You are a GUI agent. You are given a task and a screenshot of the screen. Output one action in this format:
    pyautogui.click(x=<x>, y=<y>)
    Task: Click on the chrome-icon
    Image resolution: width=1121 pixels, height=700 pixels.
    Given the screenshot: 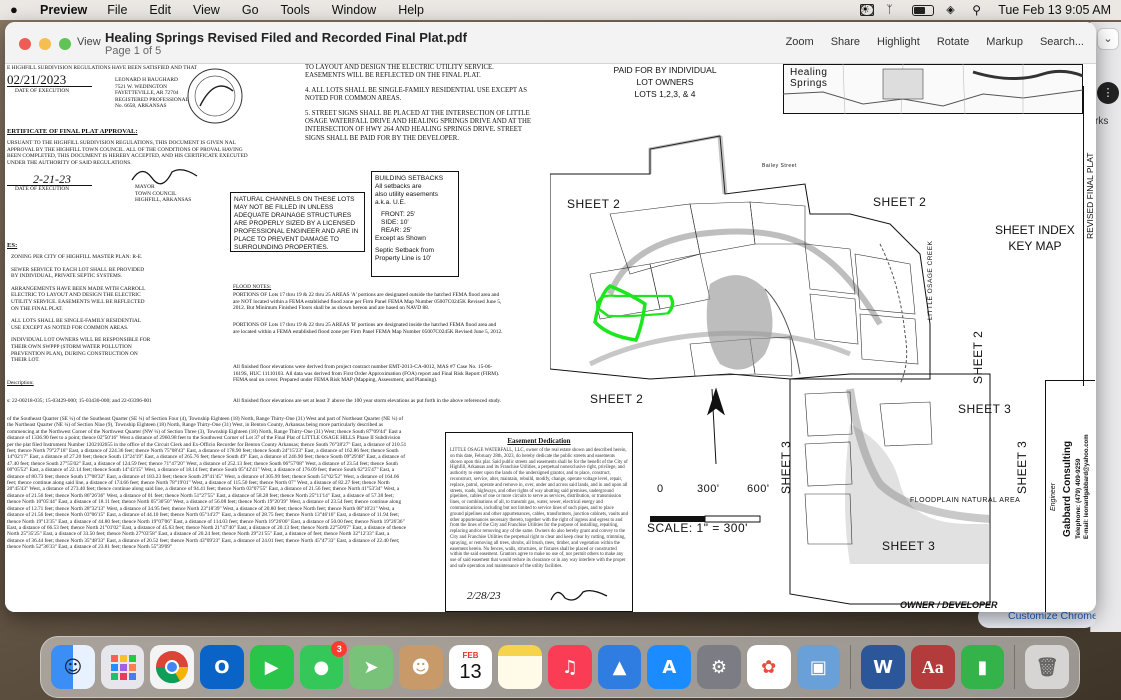 What is the action you would take?
    pyautogui.click(x=172, y=667)
    